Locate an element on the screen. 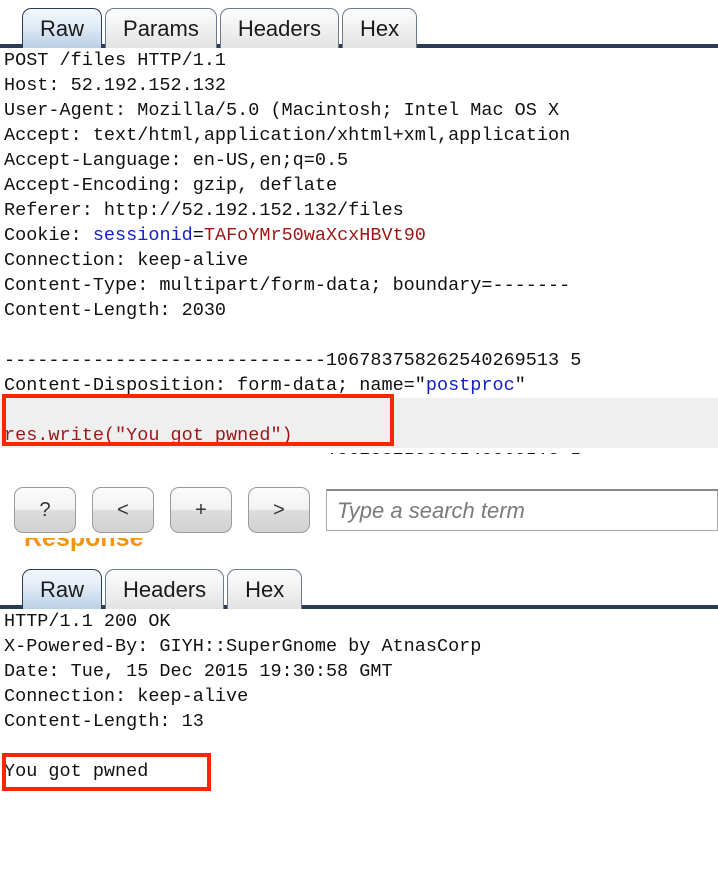 Image resolution: width=718 pixels, height=892 pixels. request-tab-params-label: Params is located at coordinates (161, 28).